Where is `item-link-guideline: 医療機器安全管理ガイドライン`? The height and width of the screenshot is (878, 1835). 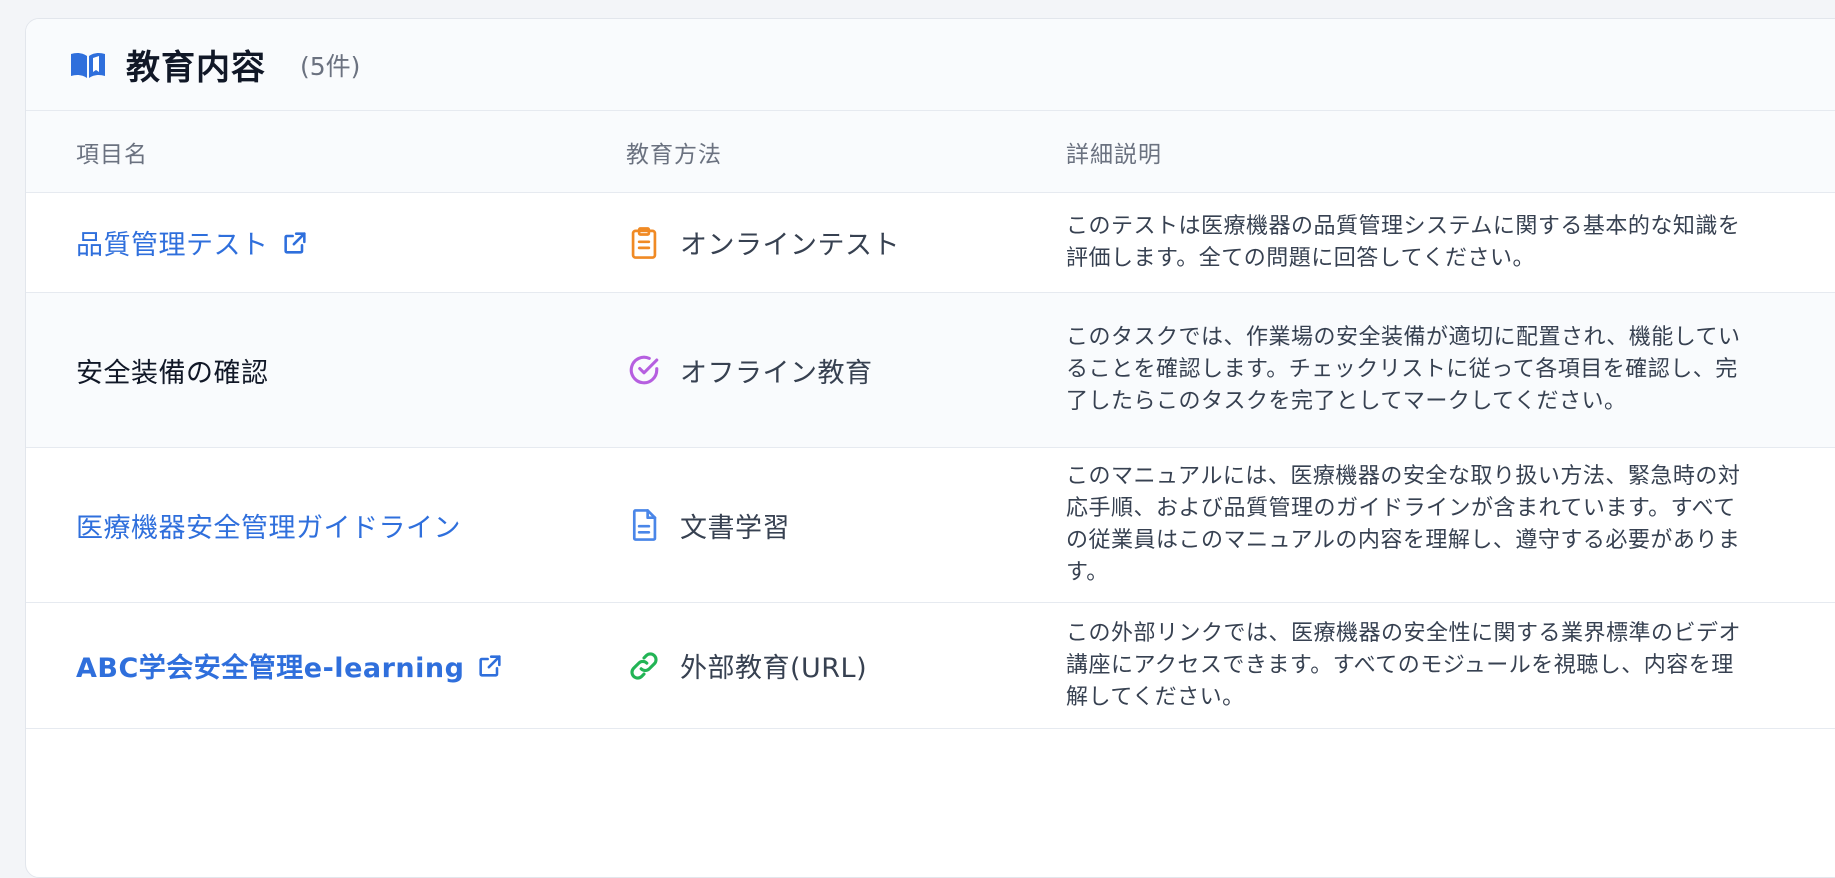
item-link-guideline: 医療機器安全管理ガイドライン is located at coordinates (268, 525).